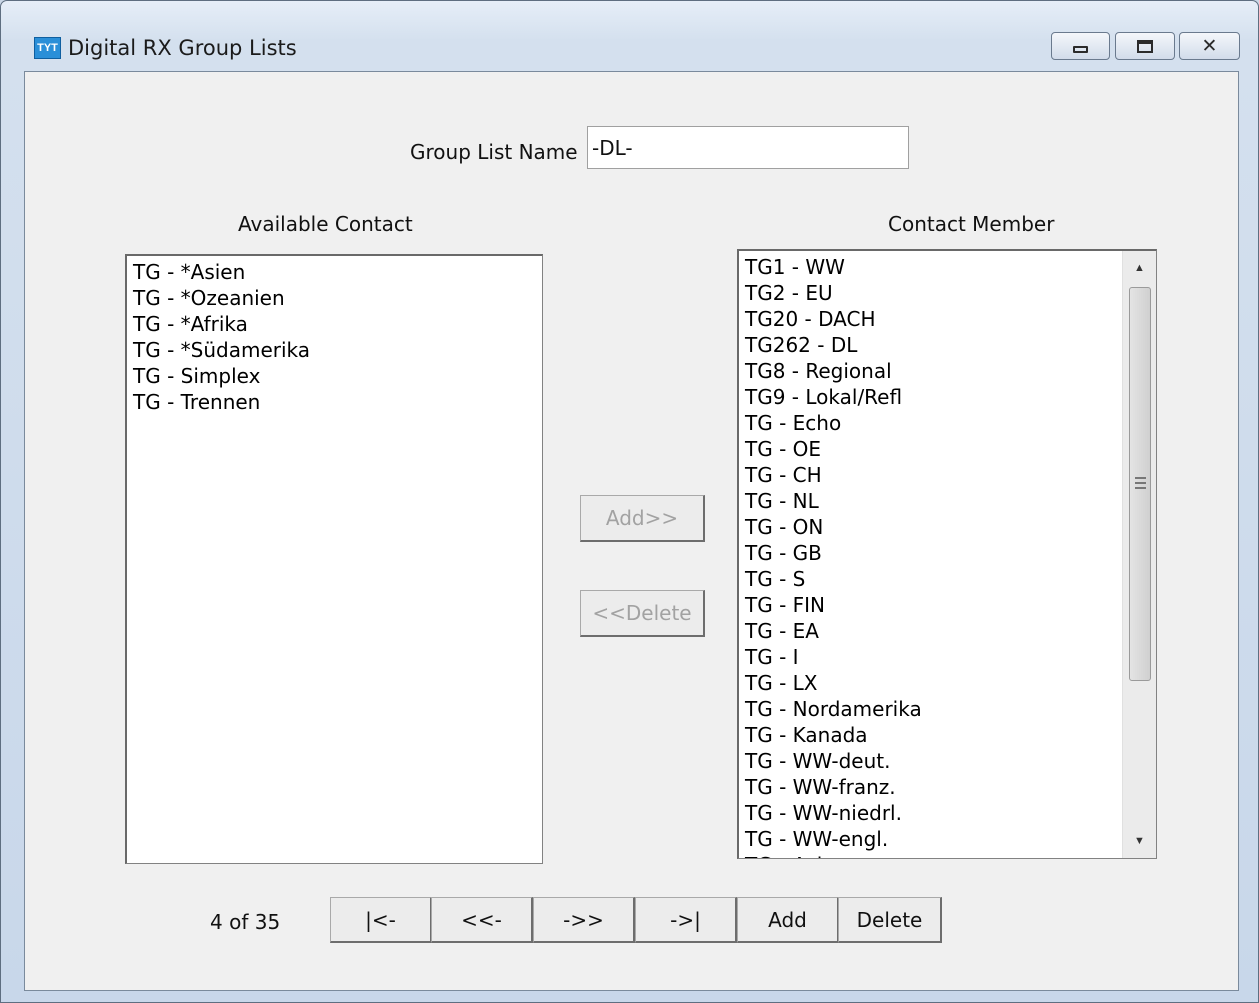  I want to click on list-item: TG - *Asien, so click(221, 272).